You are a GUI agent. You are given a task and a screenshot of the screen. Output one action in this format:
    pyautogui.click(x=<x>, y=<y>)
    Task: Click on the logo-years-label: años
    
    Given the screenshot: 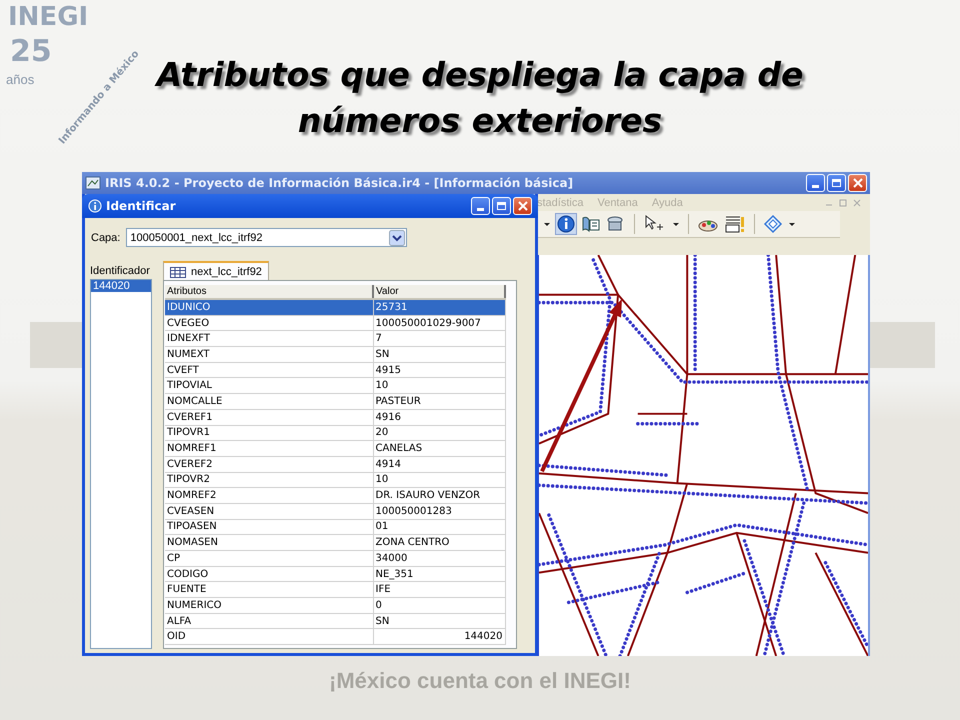 What is the action you would take?
    pyautogui.click(x=20, y=79)
    